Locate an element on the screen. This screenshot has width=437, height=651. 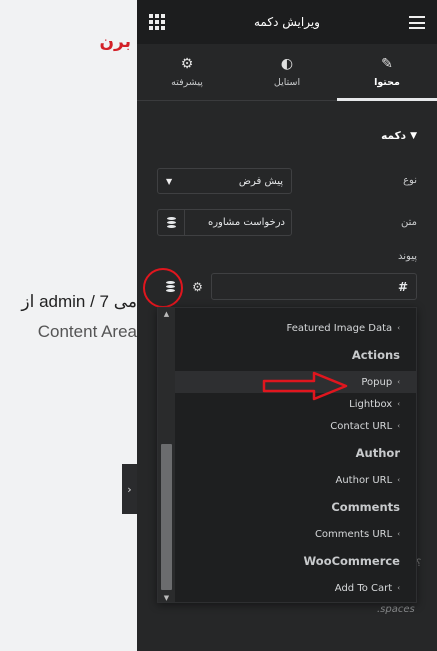
panel-title: ویرایش دکمه is located at coordinates (287, 22).